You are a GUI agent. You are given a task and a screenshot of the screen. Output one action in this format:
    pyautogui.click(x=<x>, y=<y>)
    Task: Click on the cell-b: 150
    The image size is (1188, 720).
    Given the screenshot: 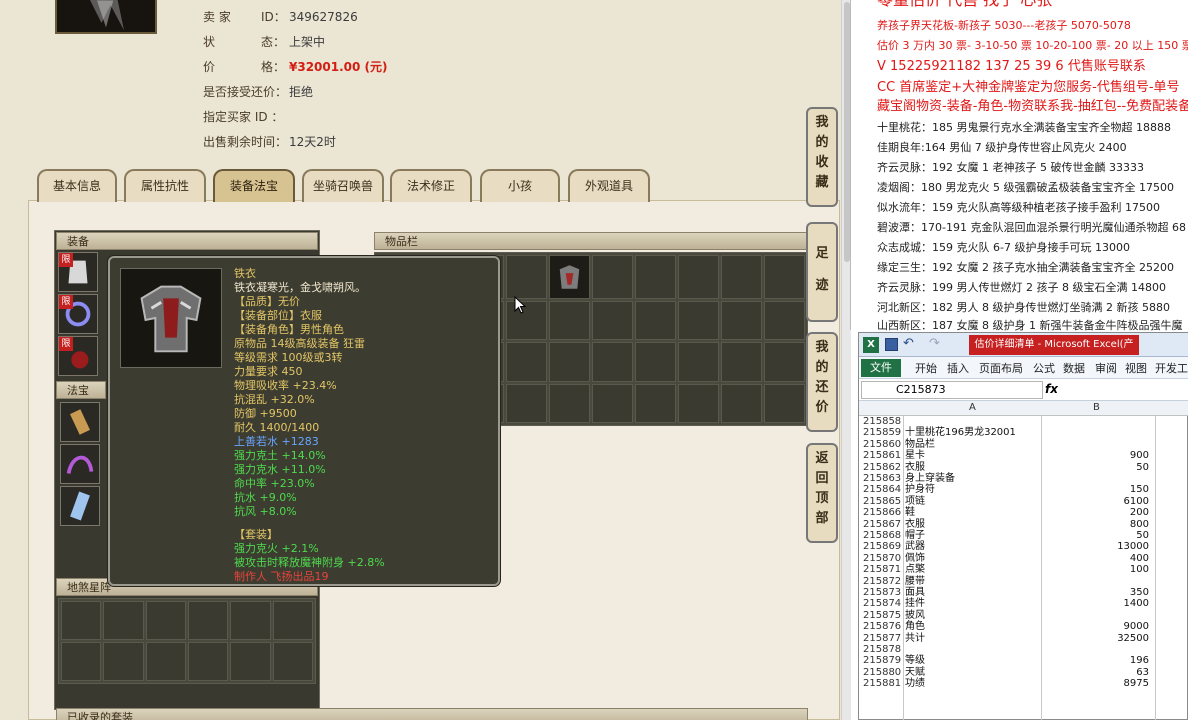 What is the action you would take?
    pyautogui.click(x=1099, y=489)
    